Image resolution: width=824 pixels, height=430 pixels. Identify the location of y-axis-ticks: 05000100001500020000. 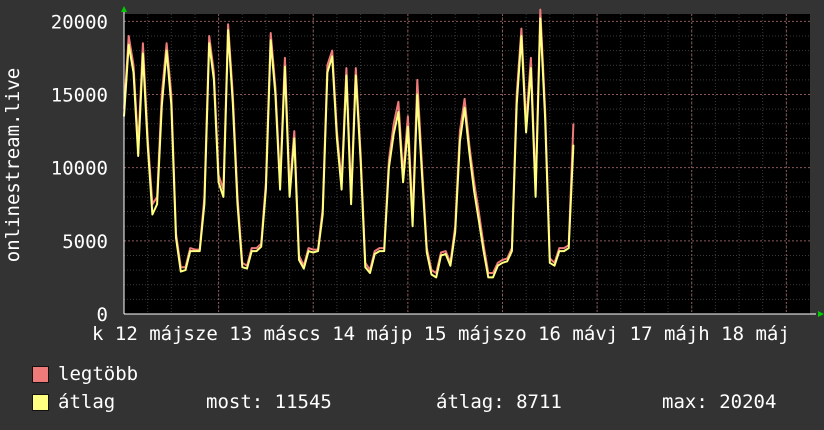
(79, 168).